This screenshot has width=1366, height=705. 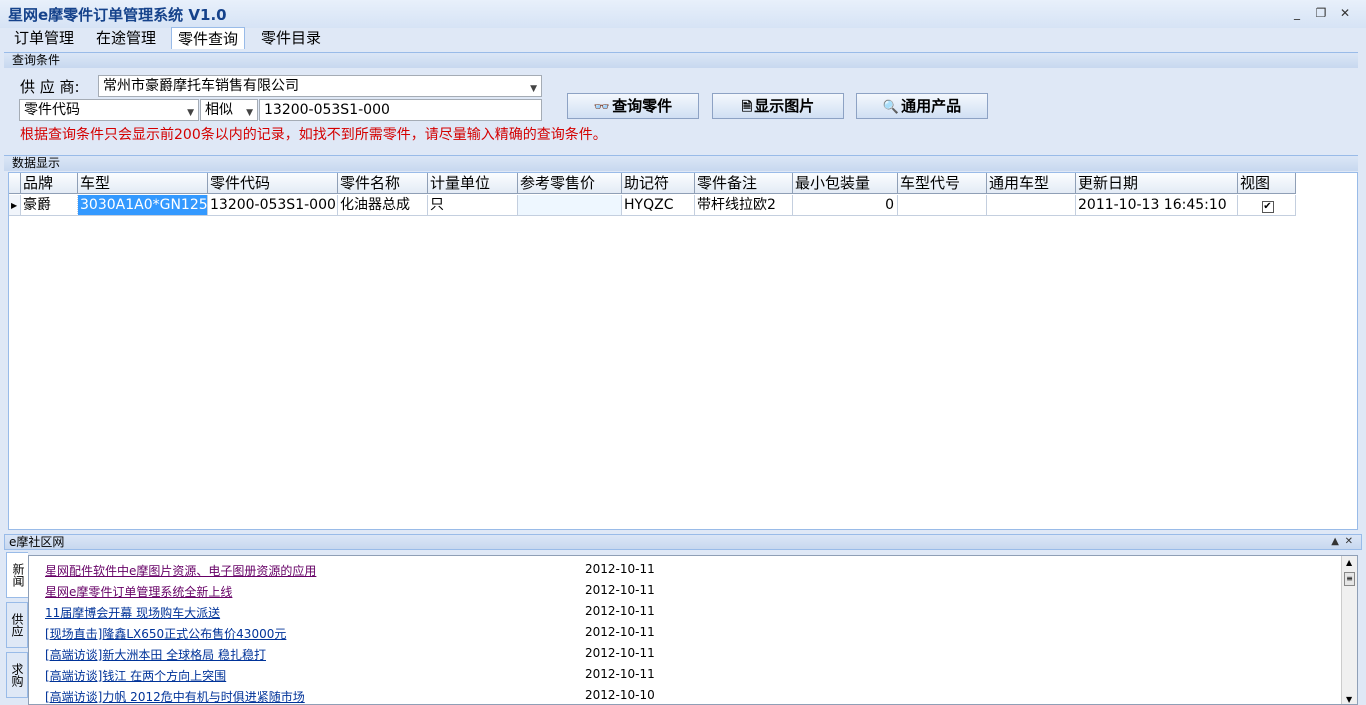 What do you see at coordinates (942, 205) in the screenshot?
I see `cell-model-code` at bounding box center [942, 205].